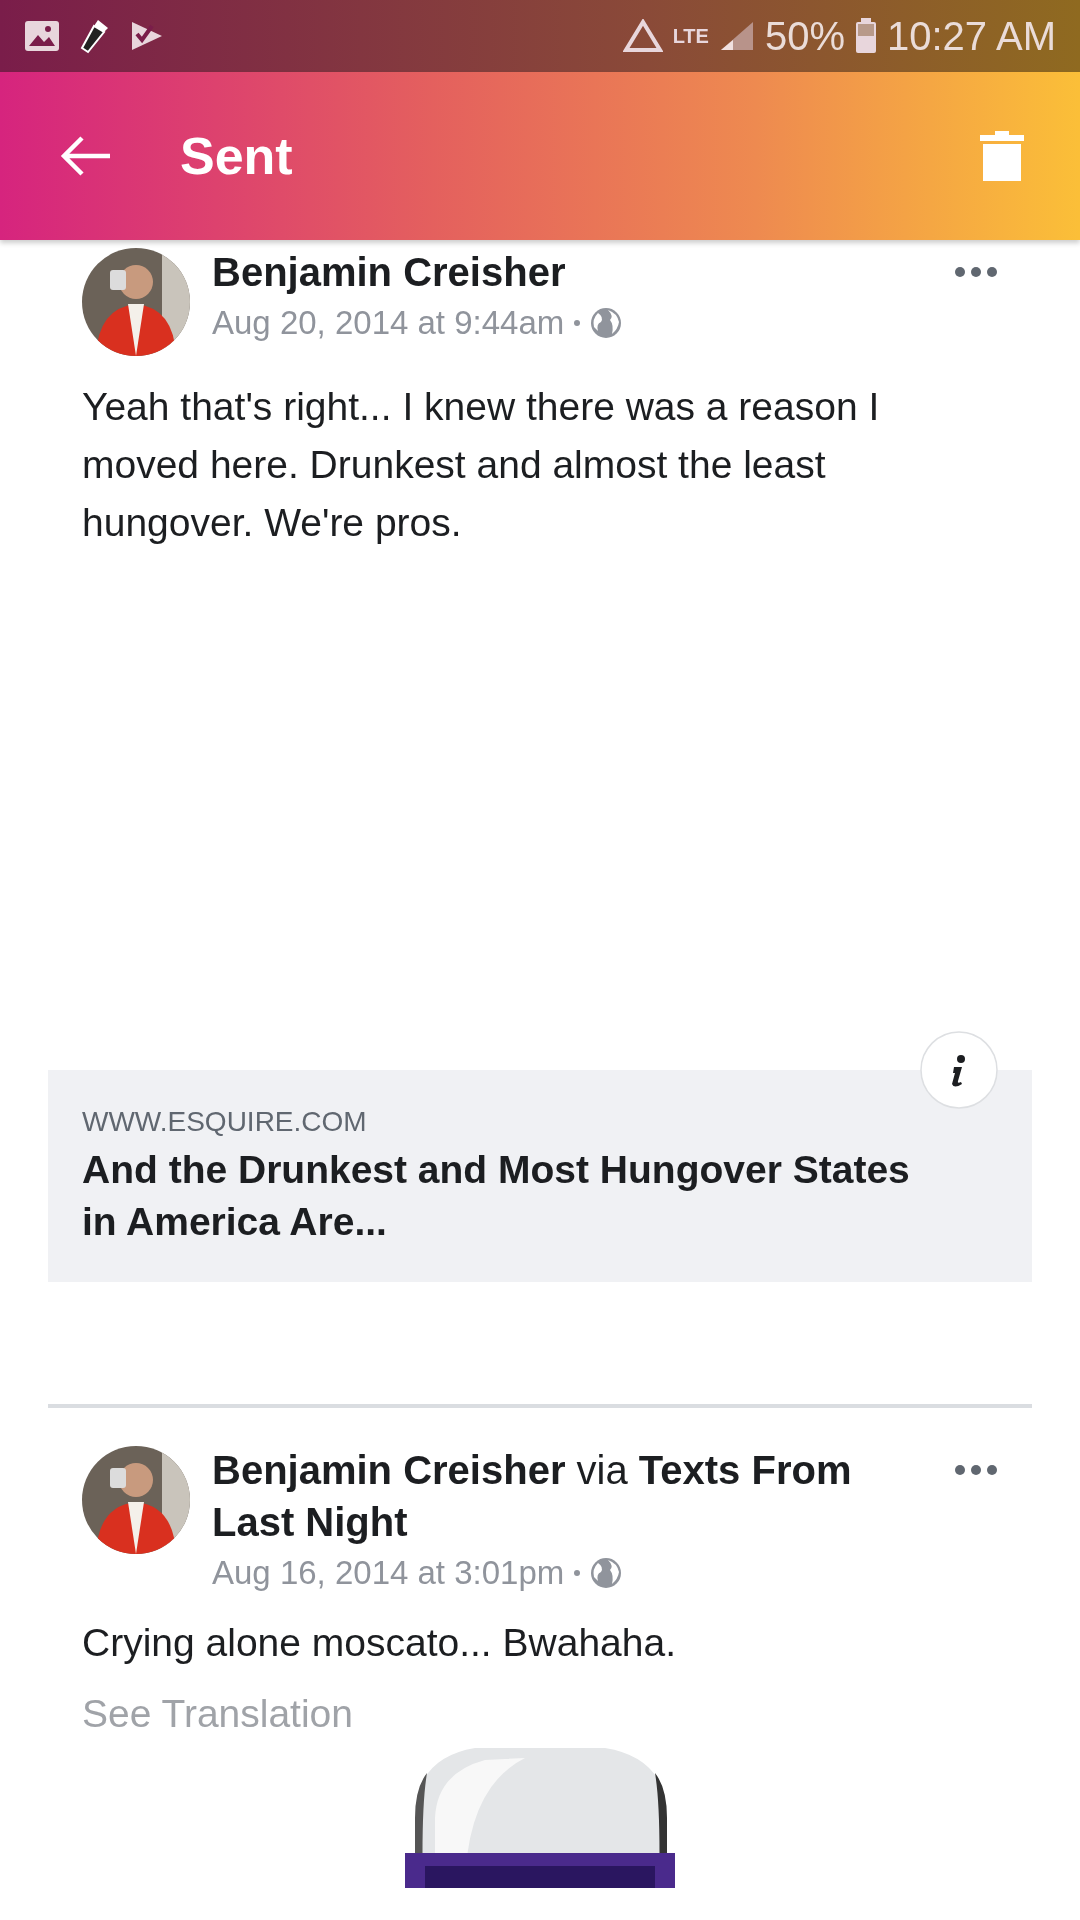 The image size is (1080, 1920). I want to click on battery-percent: 50%, so click(804, 36).